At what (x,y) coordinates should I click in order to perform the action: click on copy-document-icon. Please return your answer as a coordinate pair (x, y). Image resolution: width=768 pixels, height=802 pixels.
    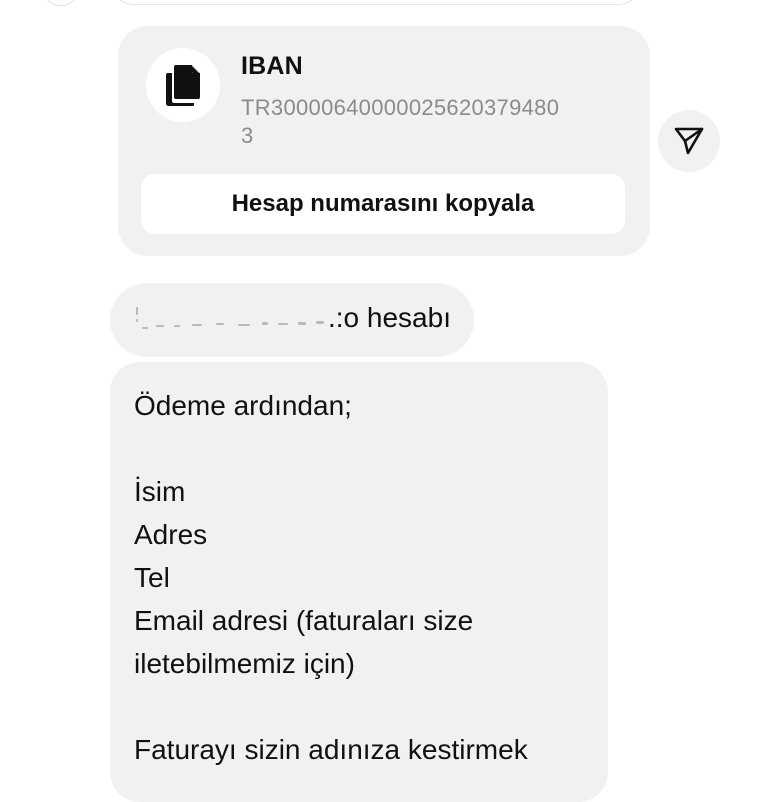
    Looking at the image, I should click on (183, 85).